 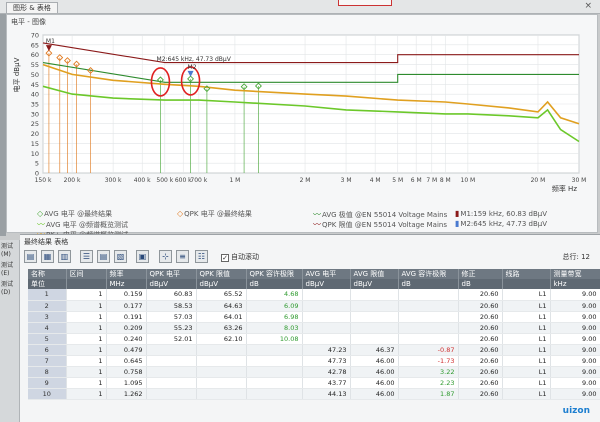 I want to click on table-row: 2 1 0.177 58.53 64.63 6.09 20.60 L1 9.00, so click(x=314, y=306).